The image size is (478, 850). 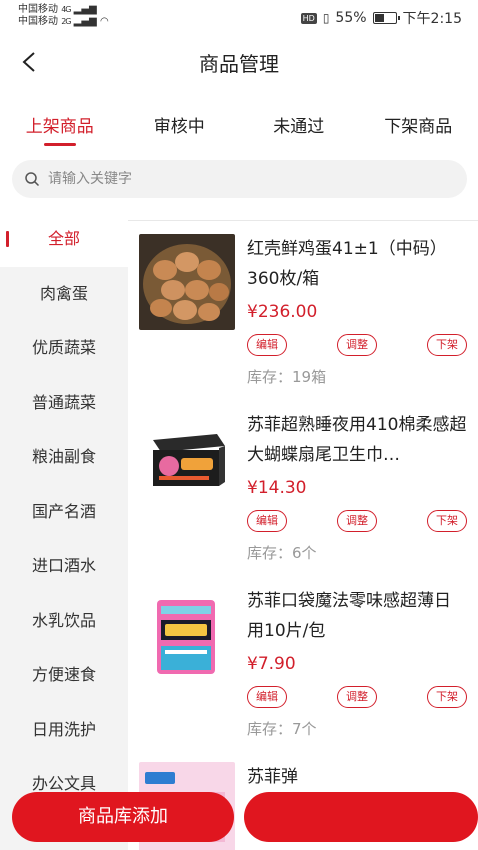 I want to click on search-icon, so click(x=32, y=179).